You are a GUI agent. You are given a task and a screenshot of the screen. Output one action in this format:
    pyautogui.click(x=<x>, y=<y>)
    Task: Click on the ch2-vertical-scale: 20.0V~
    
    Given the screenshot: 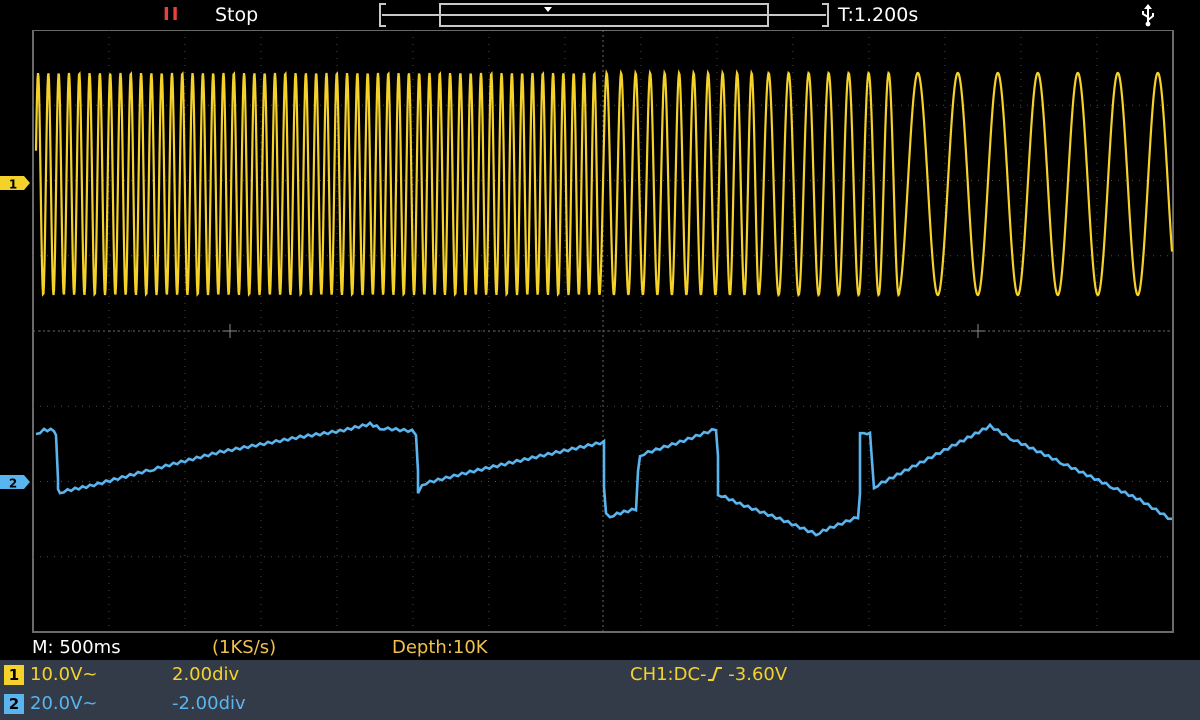 What is the action you would take?
    pyautogui.click(x=63, y=704)
    